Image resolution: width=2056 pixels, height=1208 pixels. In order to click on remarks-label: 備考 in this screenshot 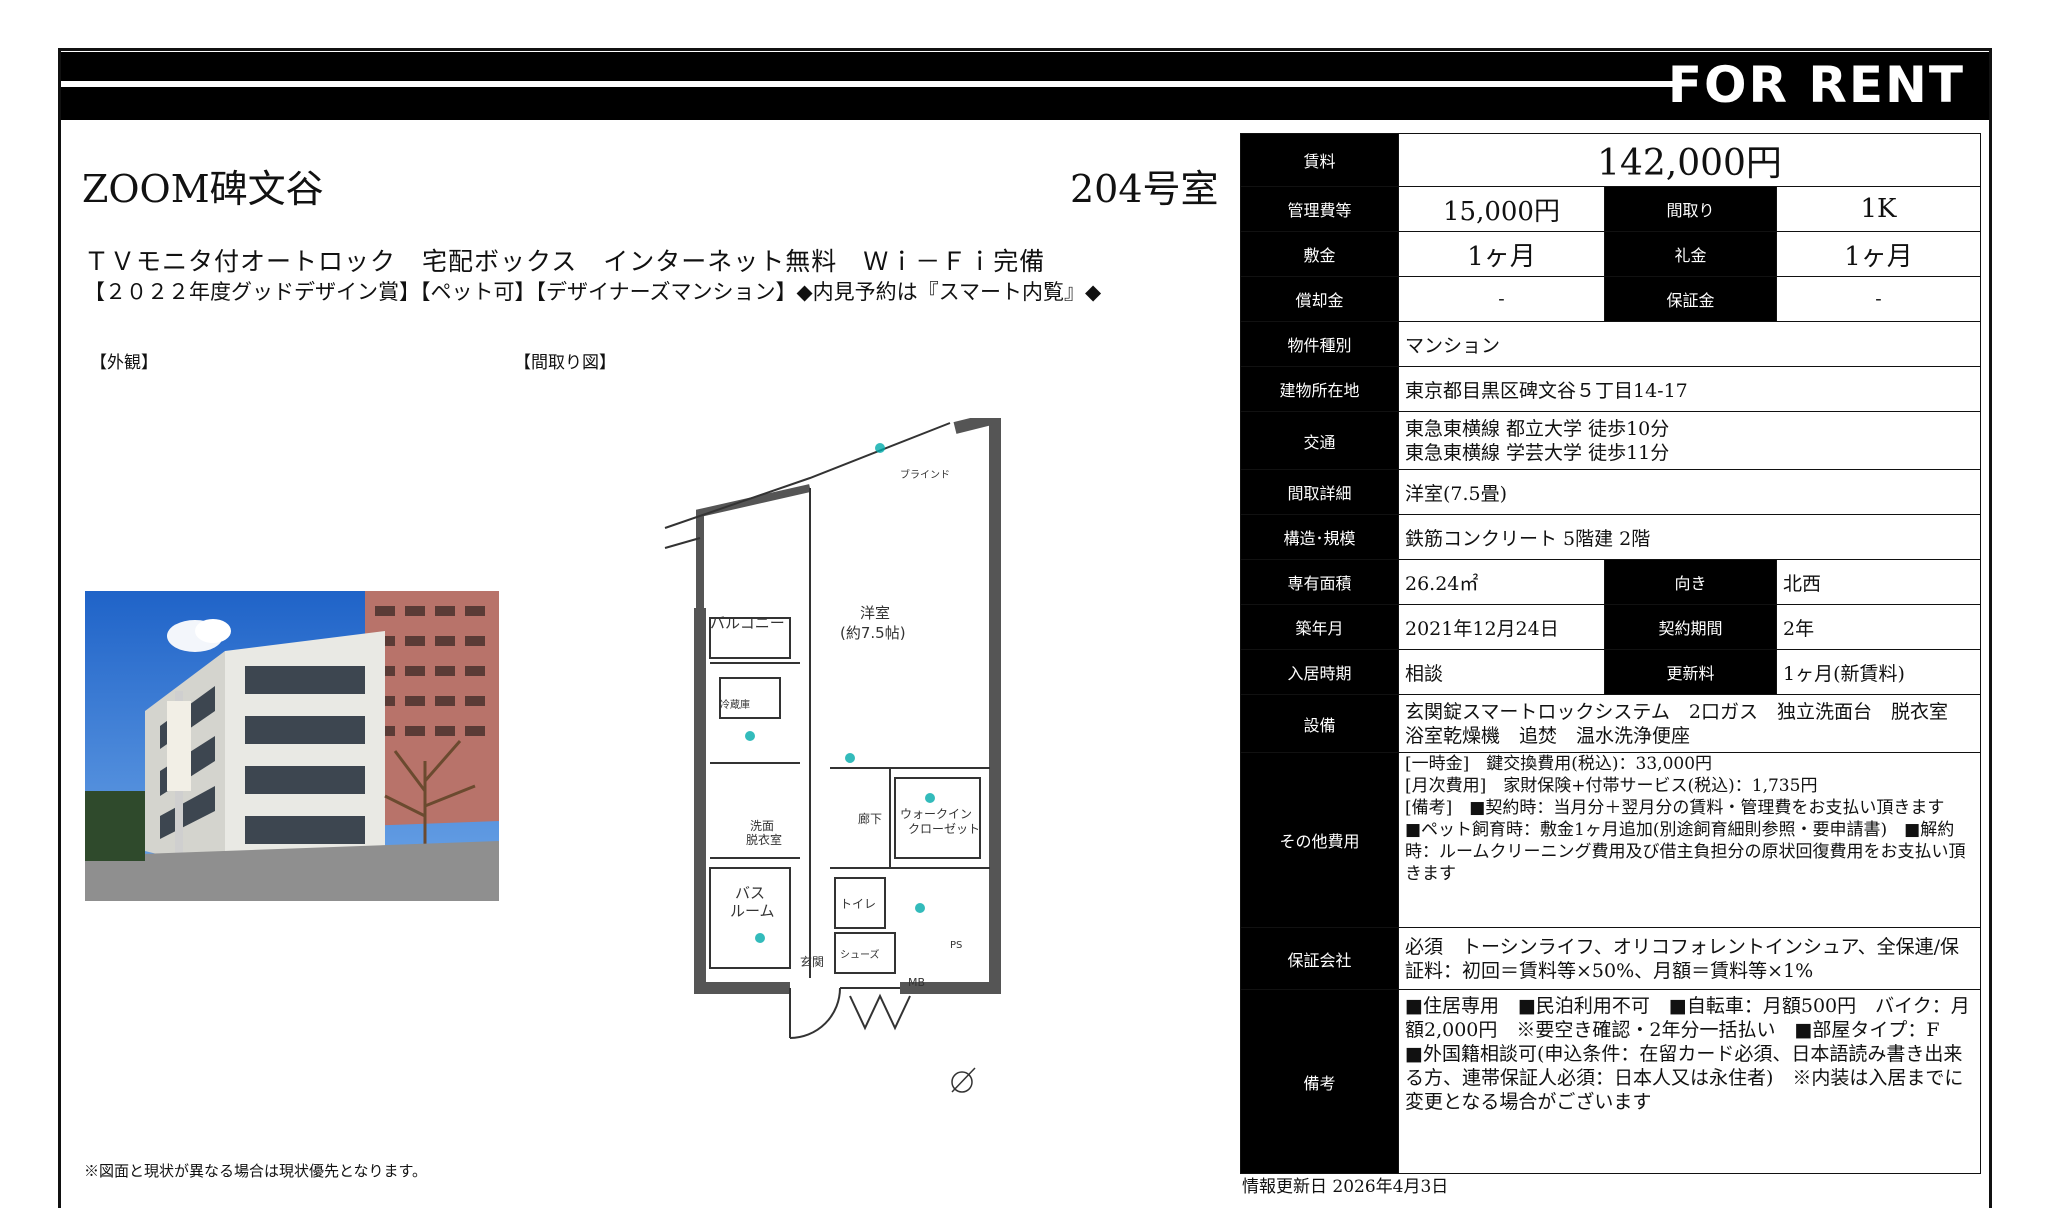, I will do `click(1319, 1081)`.